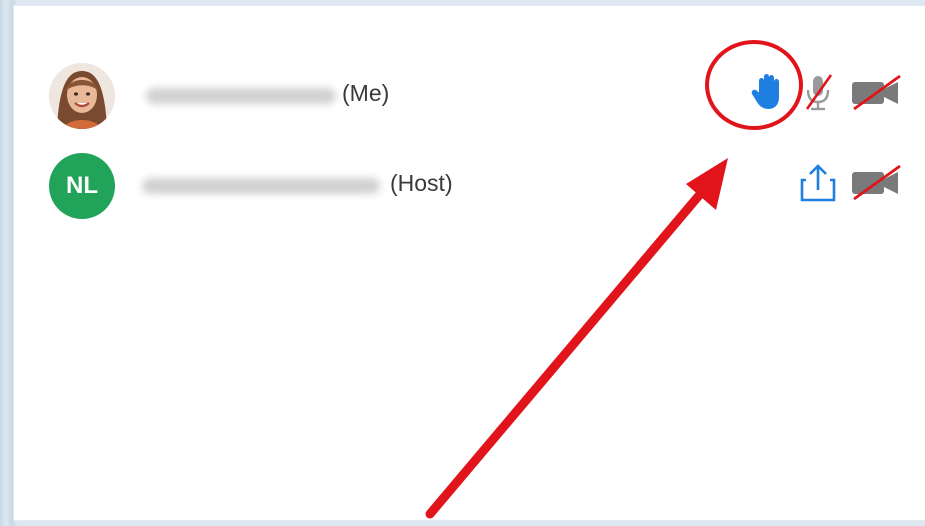  I want to click on mic-muted-icon, so click(819, 92).